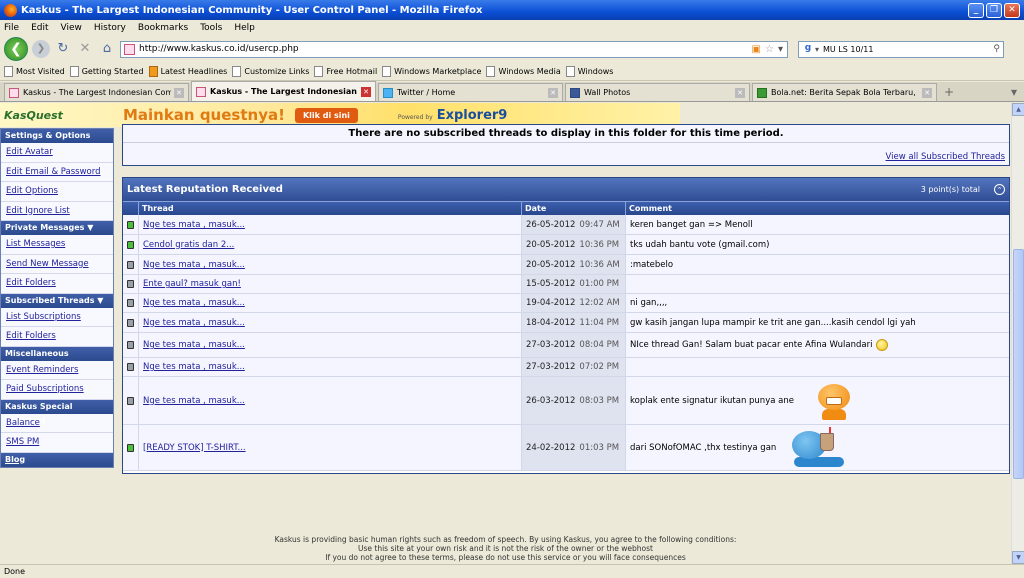 The width and height of the screenshot is (1024, 578). Describe the element at coordinates (445, 49) in the screenshot. I see `url-text: http://www.kaskus.co.id/usercp.php` at that location.